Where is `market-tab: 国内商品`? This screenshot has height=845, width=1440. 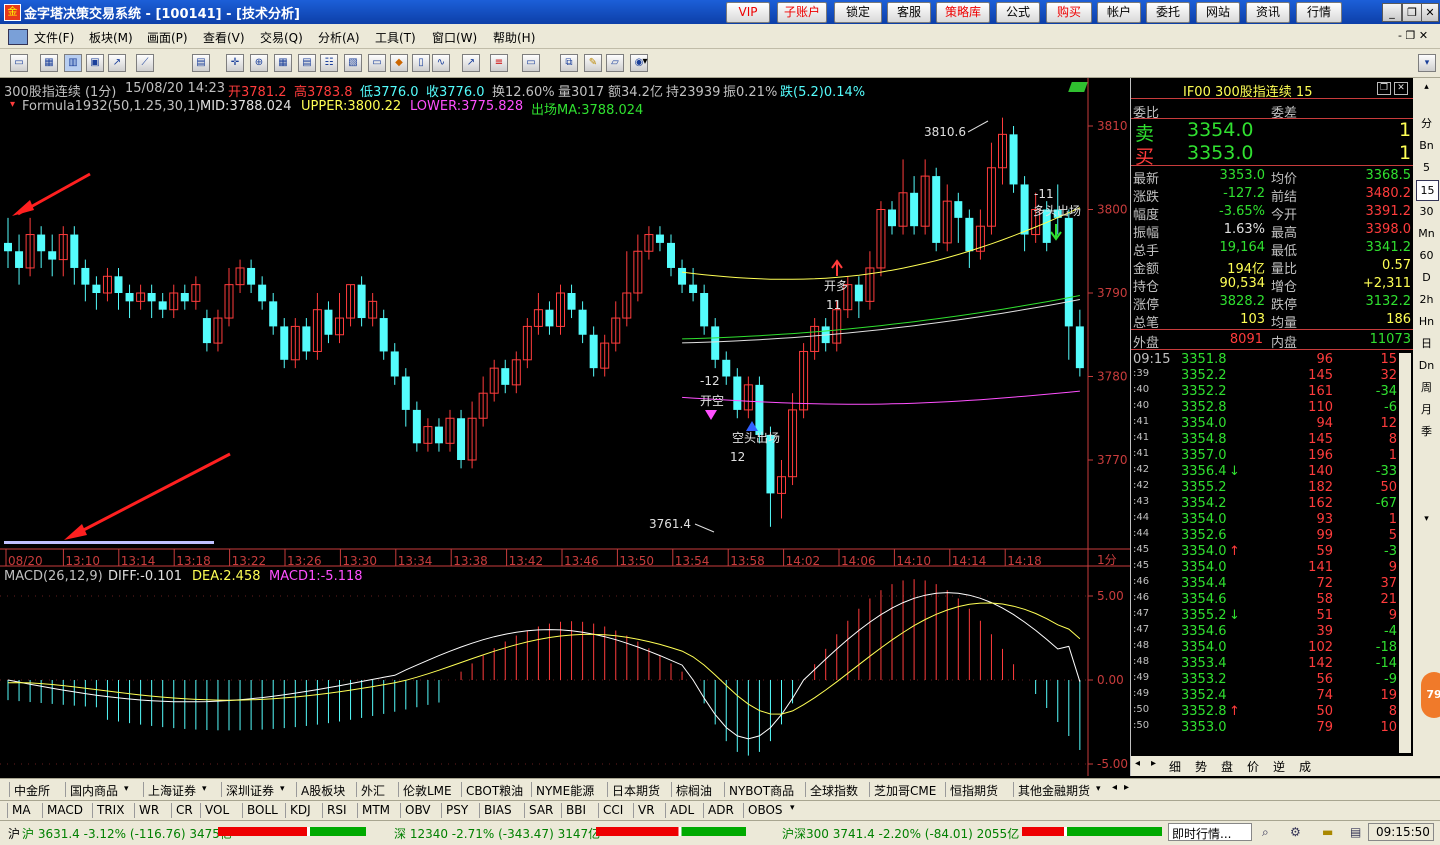 market-tab: 国内商品 is located at coordinates (94, 790).